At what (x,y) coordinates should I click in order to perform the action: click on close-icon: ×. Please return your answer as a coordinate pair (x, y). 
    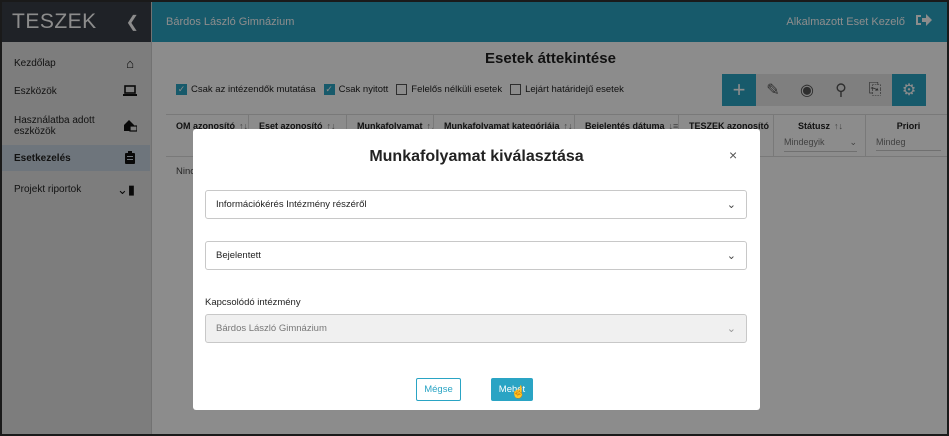
    Looking at the image, I should click on (733, 155).